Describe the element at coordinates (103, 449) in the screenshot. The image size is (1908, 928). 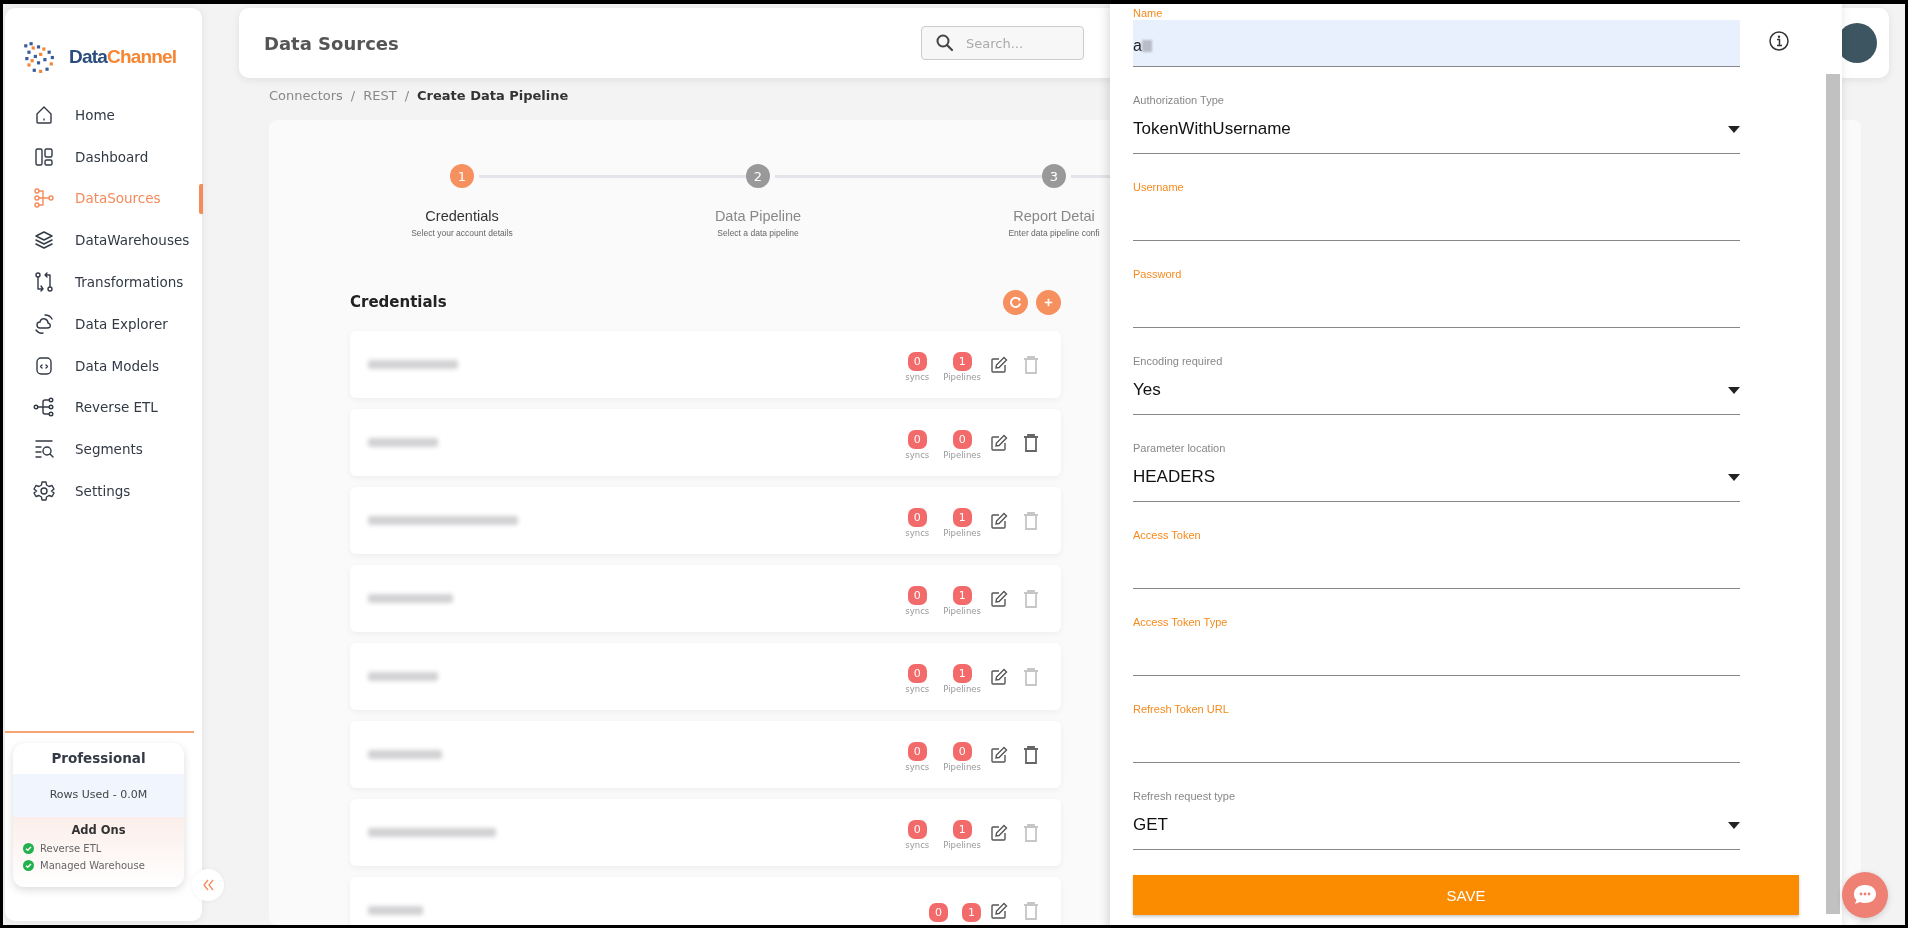
I see `nav-item: Segments` at that location.